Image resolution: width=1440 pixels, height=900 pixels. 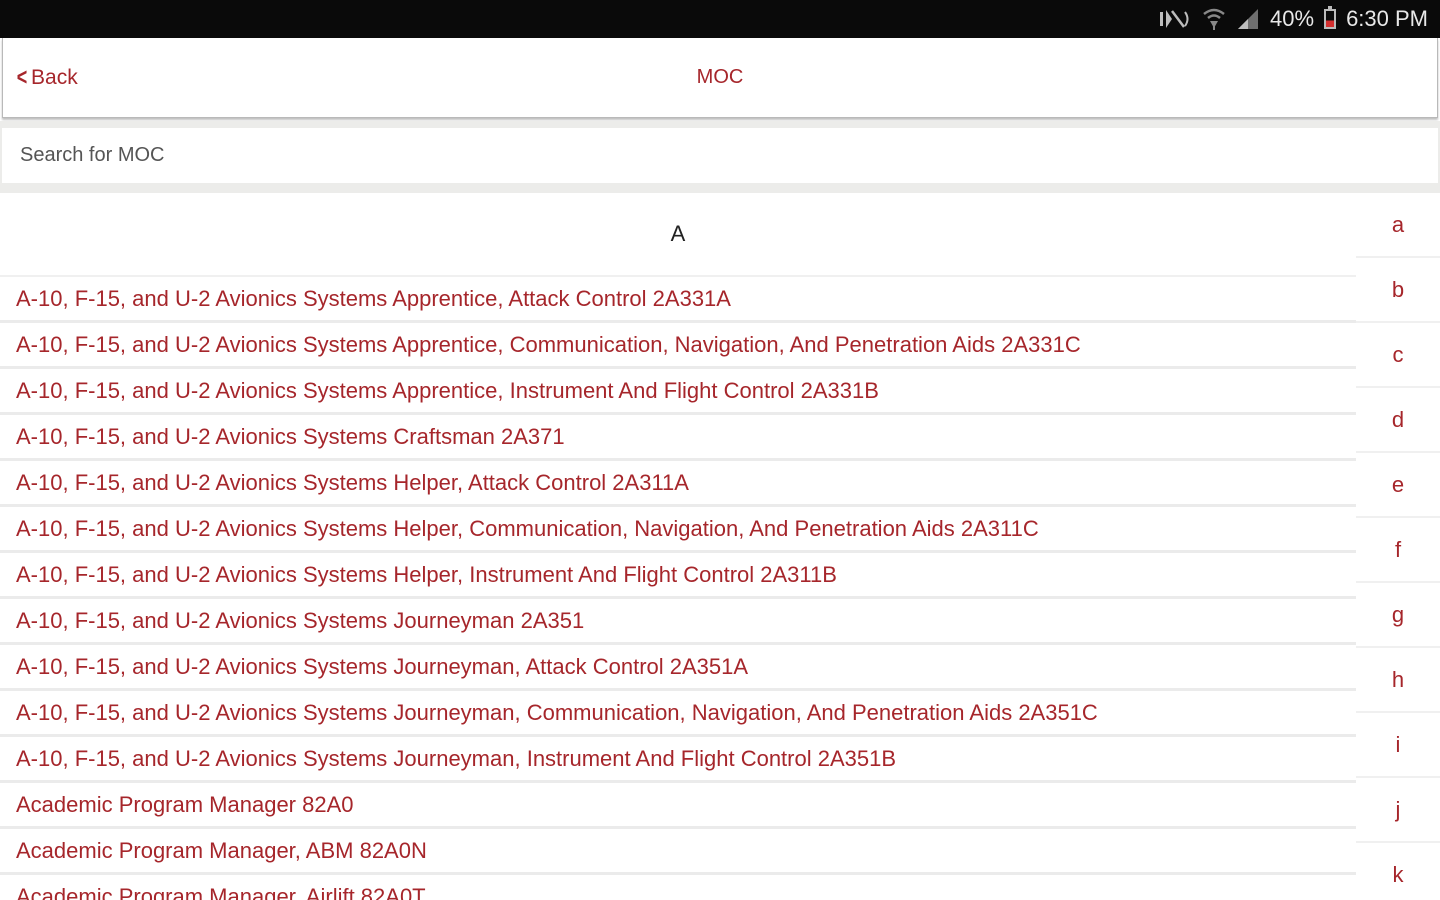 What do you see at coordinates (1398, 550) in the screenshot?
I see `index-letter-f: f` at bounding box center [1398, 550].